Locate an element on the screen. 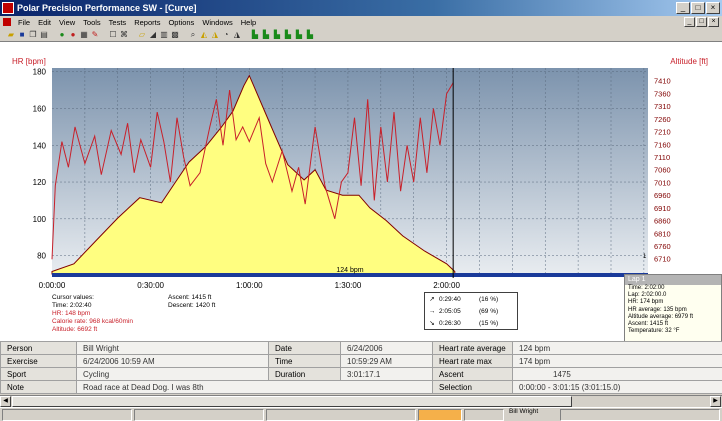 The image size is (722, 421). y-right-tick-label: 6710 is located at coordinates (662, 259).